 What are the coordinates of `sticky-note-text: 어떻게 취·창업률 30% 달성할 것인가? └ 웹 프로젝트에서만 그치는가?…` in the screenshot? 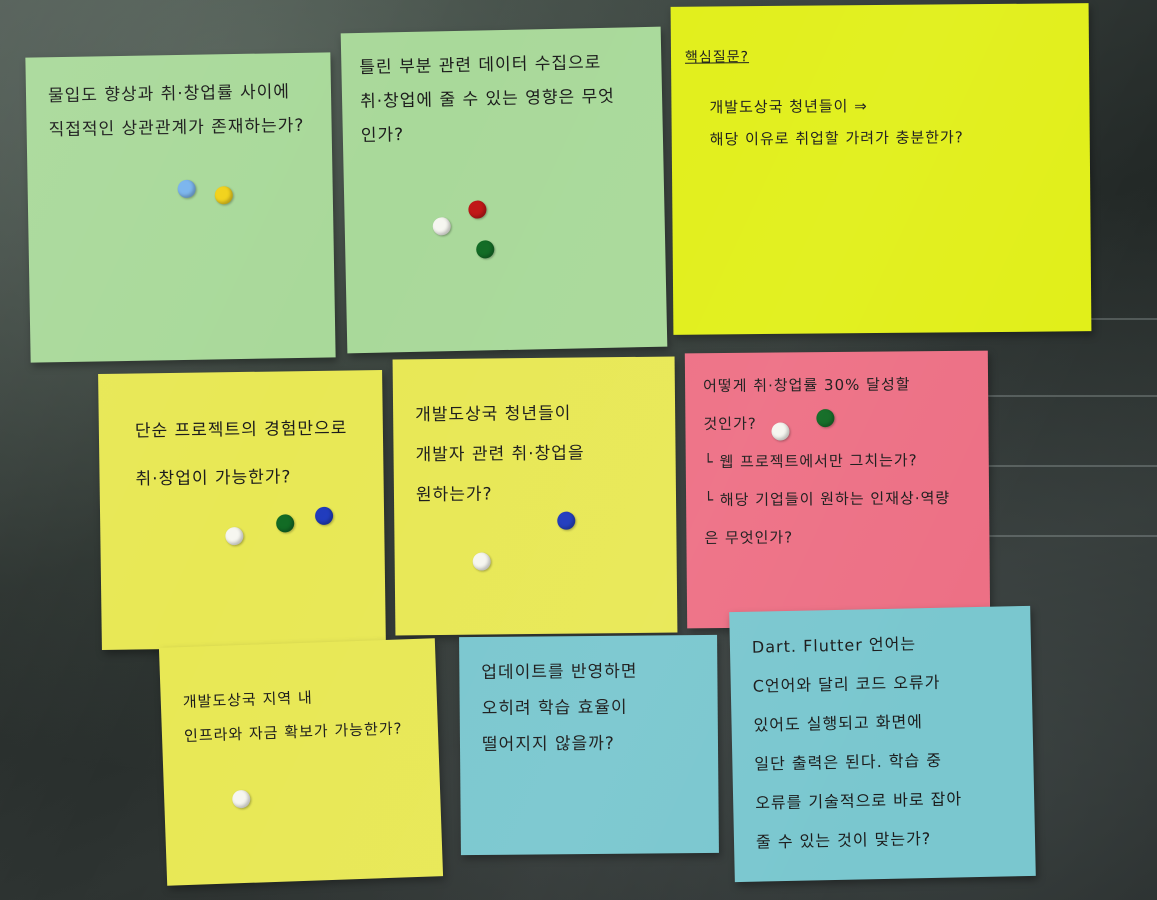 It's located at (827, 461).